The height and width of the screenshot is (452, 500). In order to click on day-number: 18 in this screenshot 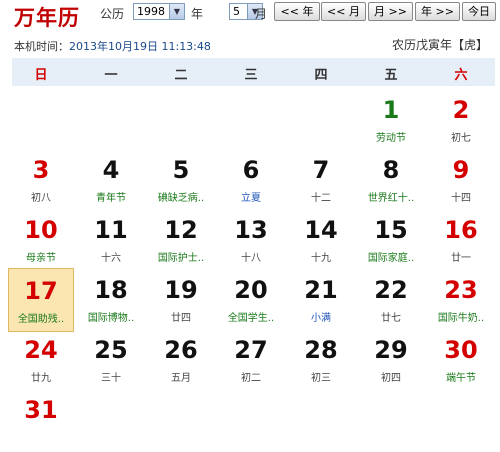, I will do `click(111, 290)`.